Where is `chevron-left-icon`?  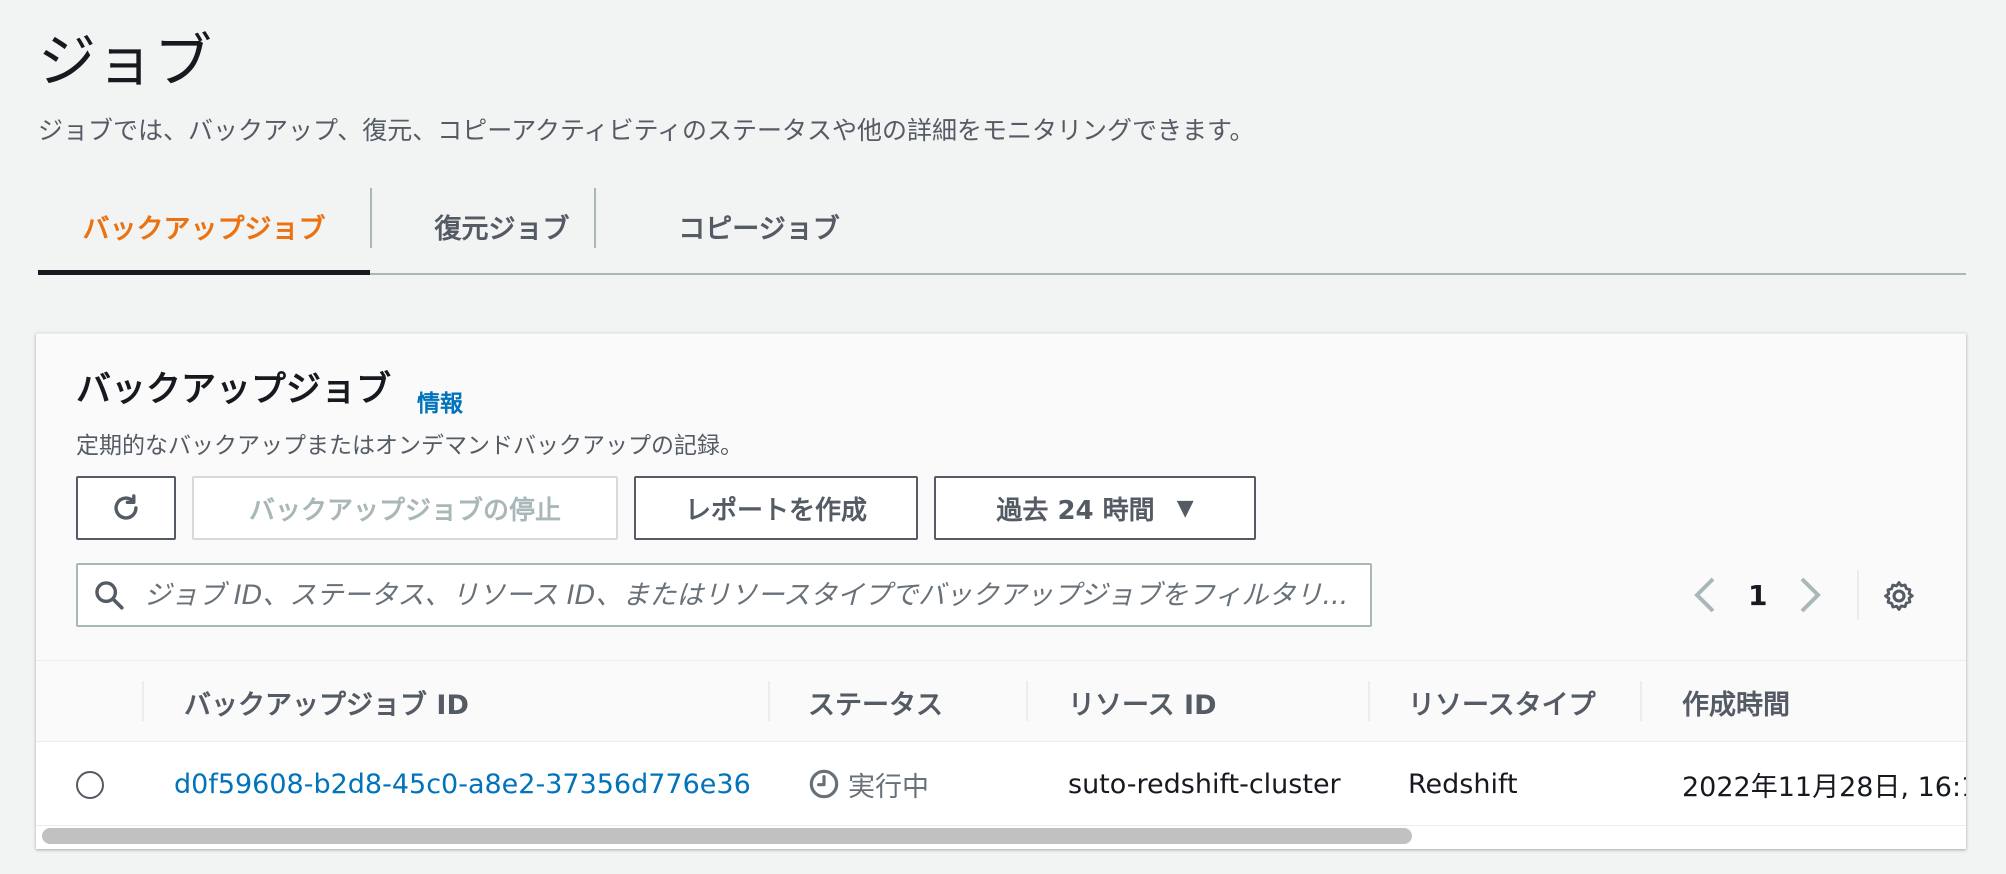
chevron-left-icon is located at coordinates (1705, 595).